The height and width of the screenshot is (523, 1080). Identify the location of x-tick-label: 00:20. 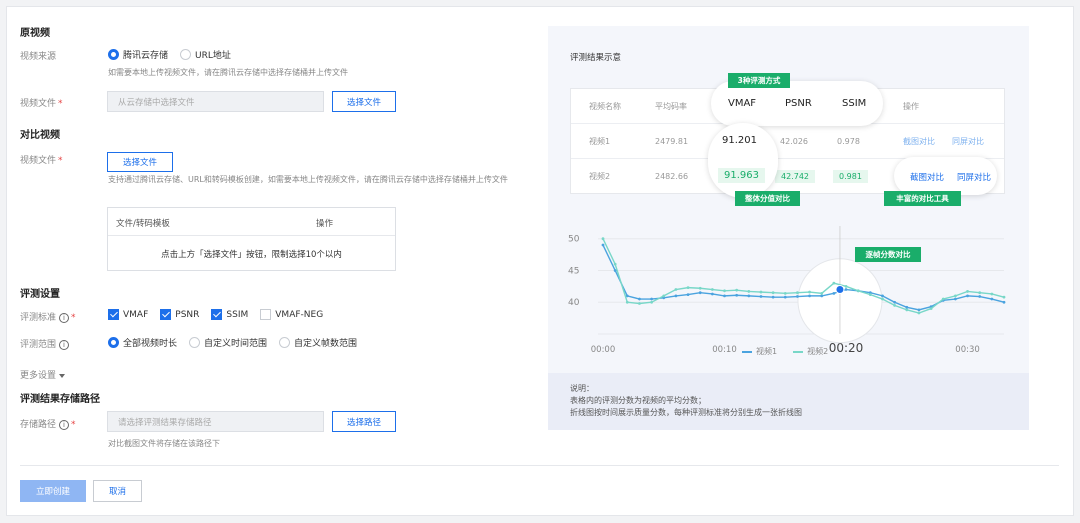
(846, 348).